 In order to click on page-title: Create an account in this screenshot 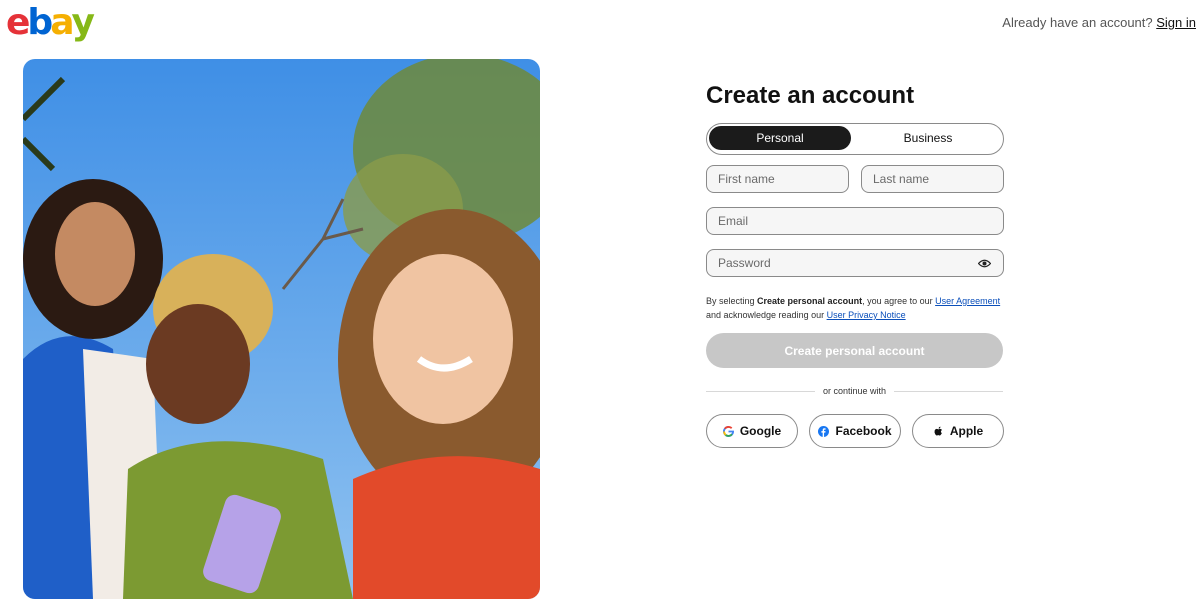, I will do `click(810, 95)`.